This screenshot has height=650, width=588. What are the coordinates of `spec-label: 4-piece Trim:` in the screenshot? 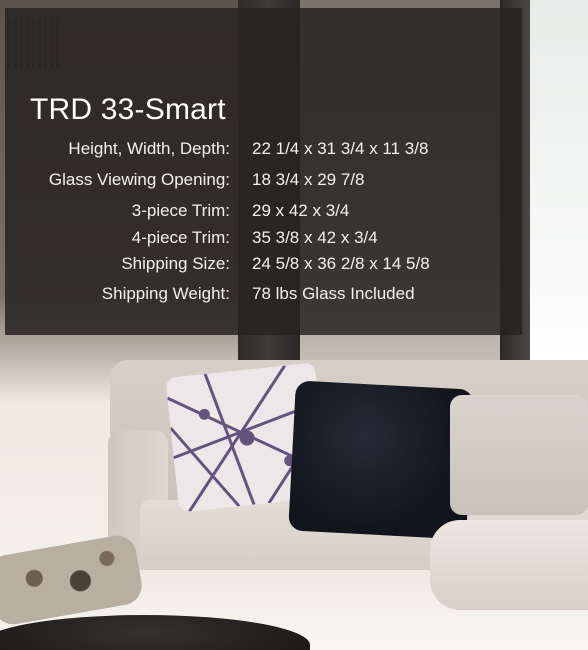 It's located at (180, 237).